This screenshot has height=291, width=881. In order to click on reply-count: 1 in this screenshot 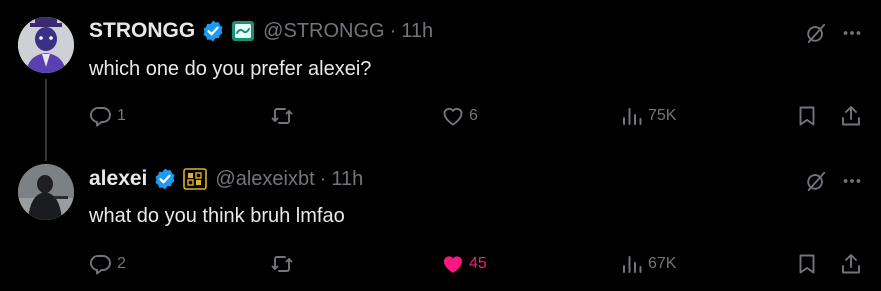, I will do `click(121, 115)`.